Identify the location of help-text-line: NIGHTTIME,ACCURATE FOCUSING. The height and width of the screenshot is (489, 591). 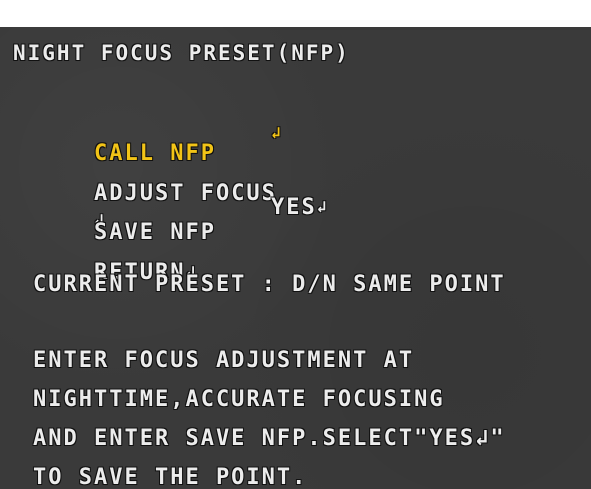
(239, 399).